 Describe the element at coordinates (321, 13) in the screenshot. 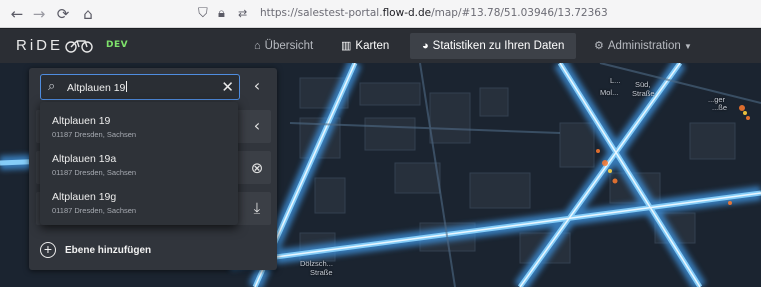

I see `url-prefix: https://salestest-portal.` at that location.